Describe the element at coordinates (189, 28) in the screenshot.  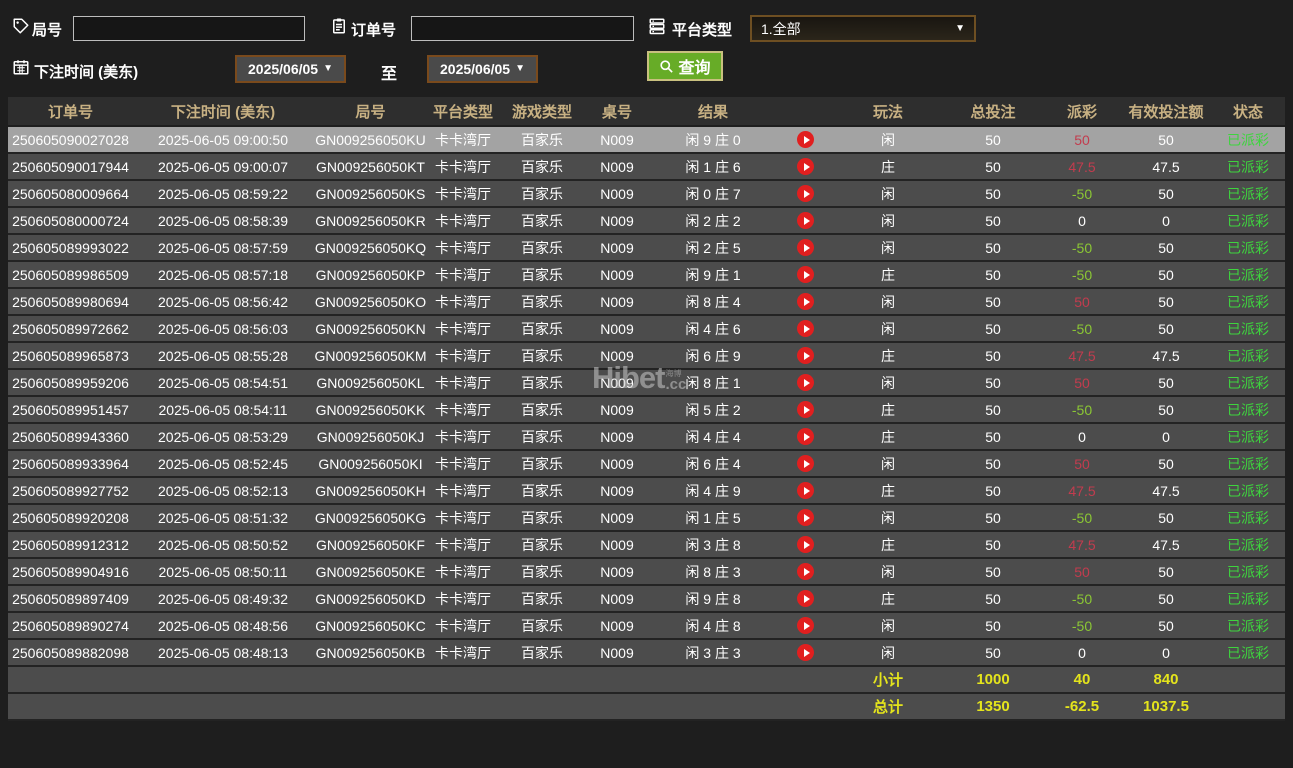
I see `round-input` at that location.